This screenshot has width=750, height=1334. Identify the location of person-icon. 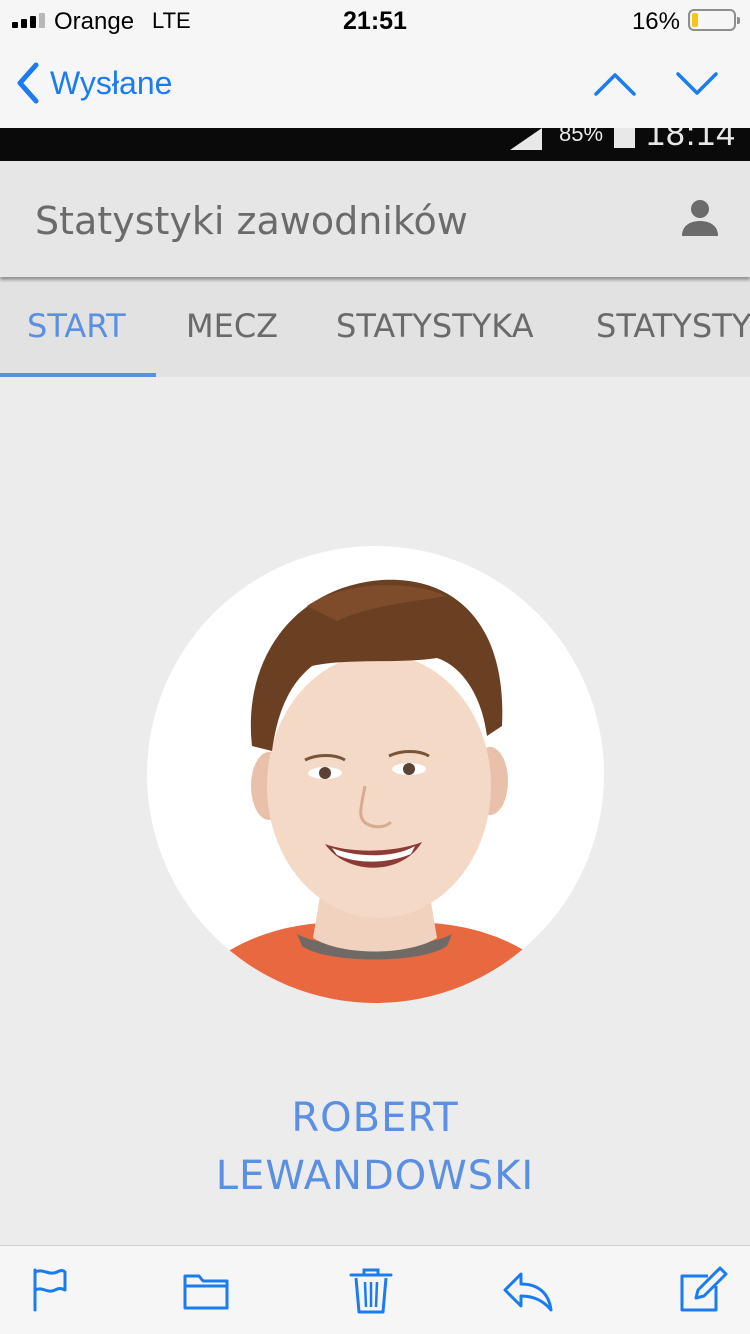
(700, 218).